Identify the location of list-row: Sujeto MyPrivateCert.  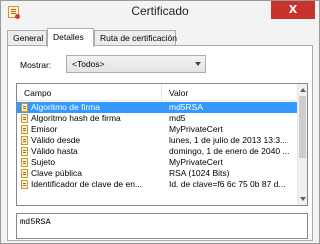
(158, 162).